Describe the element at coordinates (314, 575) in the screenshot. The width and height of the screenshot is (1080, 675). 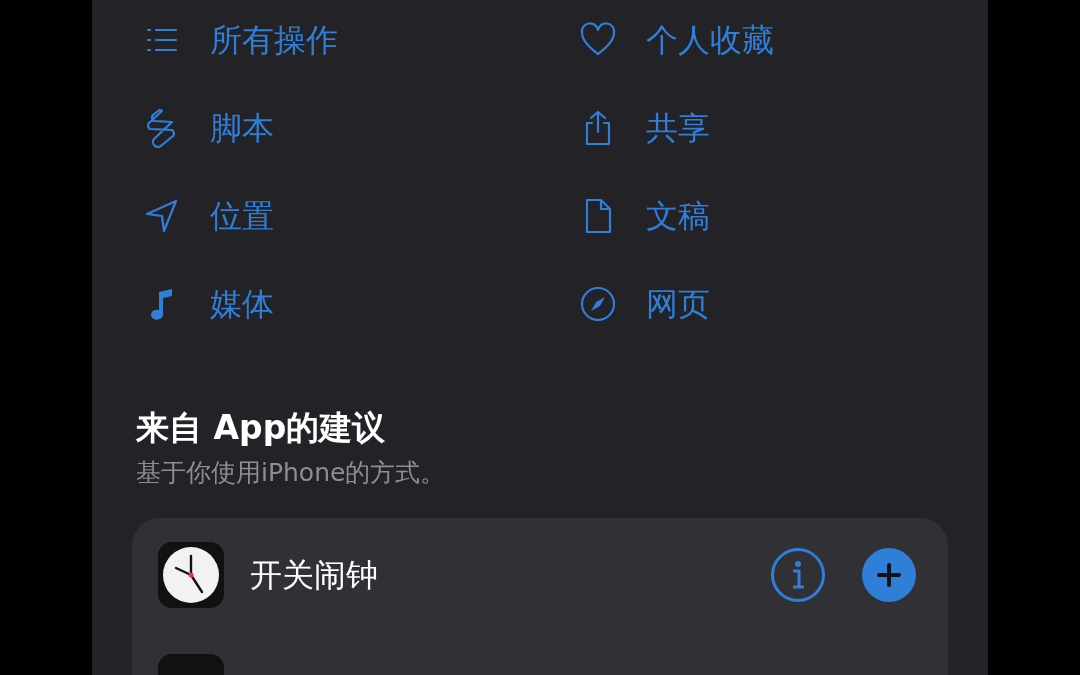
I see `suggestion-label: 开关闹钟` at that location.